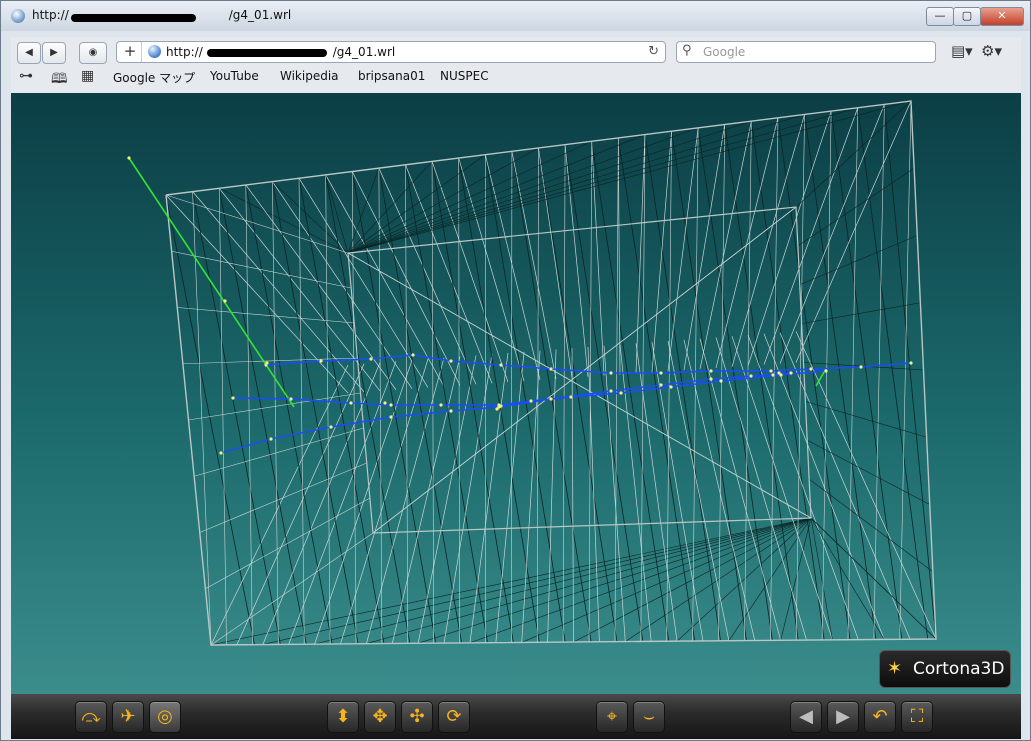 The image size is (1031, 741). What do you see at coordinates (154, 77) in the screenshot?
I see `bookmark-google-maps: Google マップ` at bounding box center [154, 77].